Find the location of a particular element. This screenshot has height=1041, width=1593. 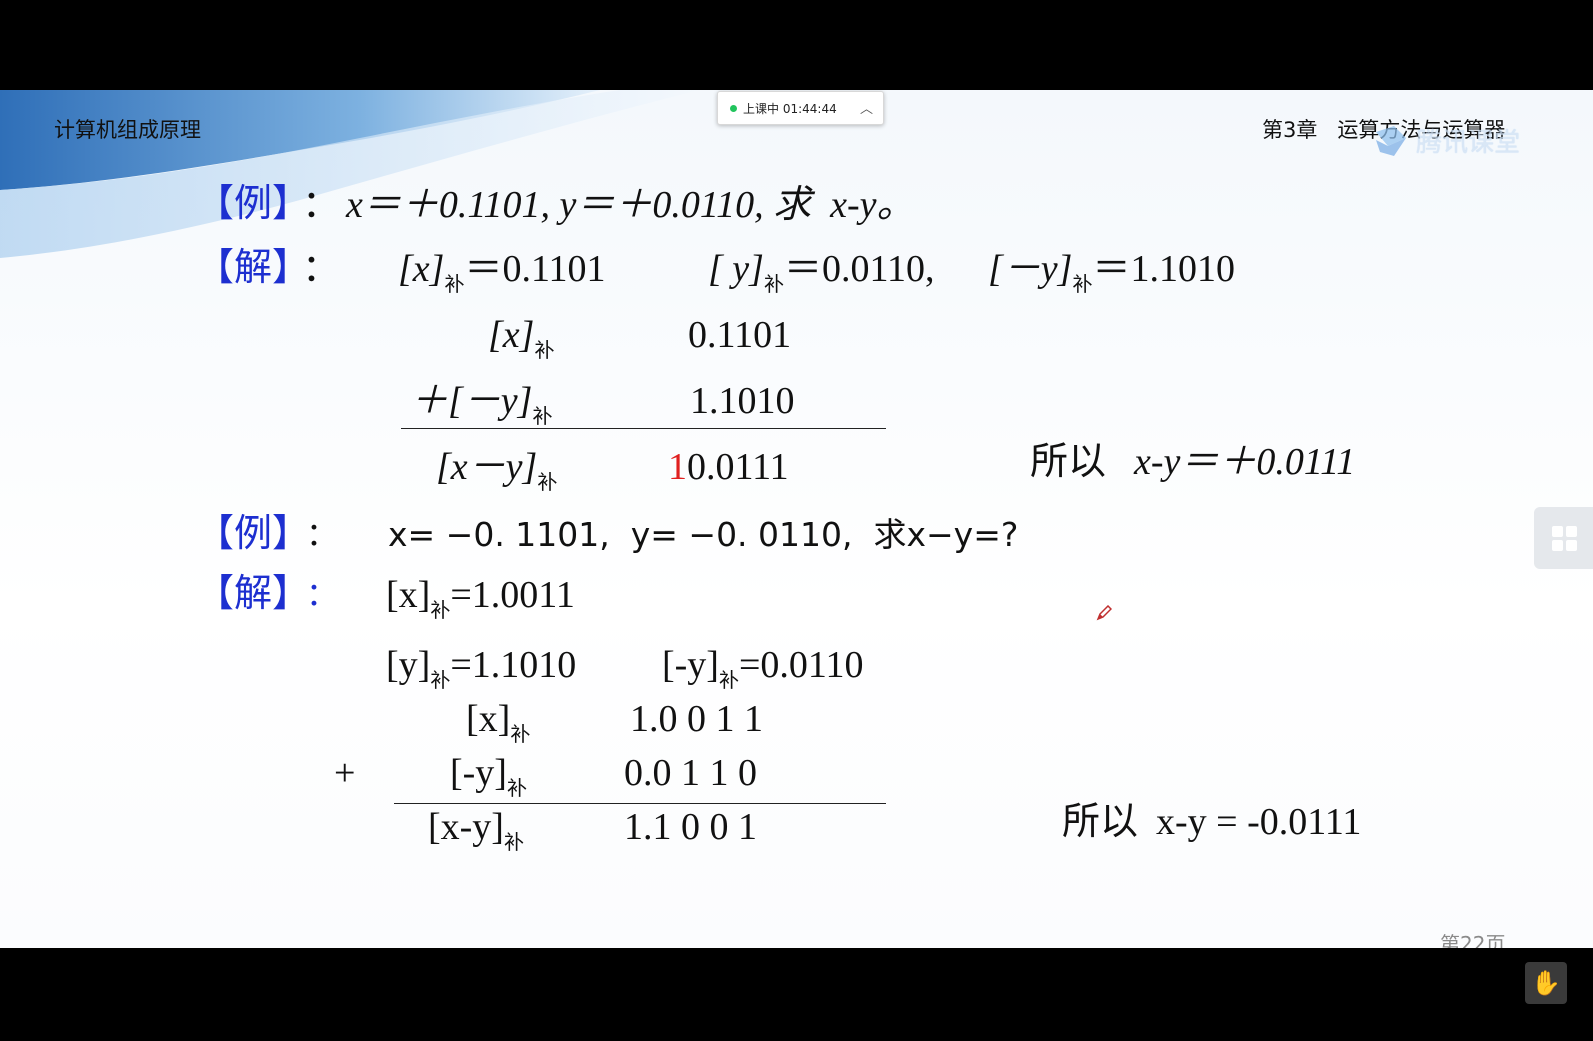

example1-negy-complement: [－y]补＝1.1010 is located at coordinates (1111, 272).